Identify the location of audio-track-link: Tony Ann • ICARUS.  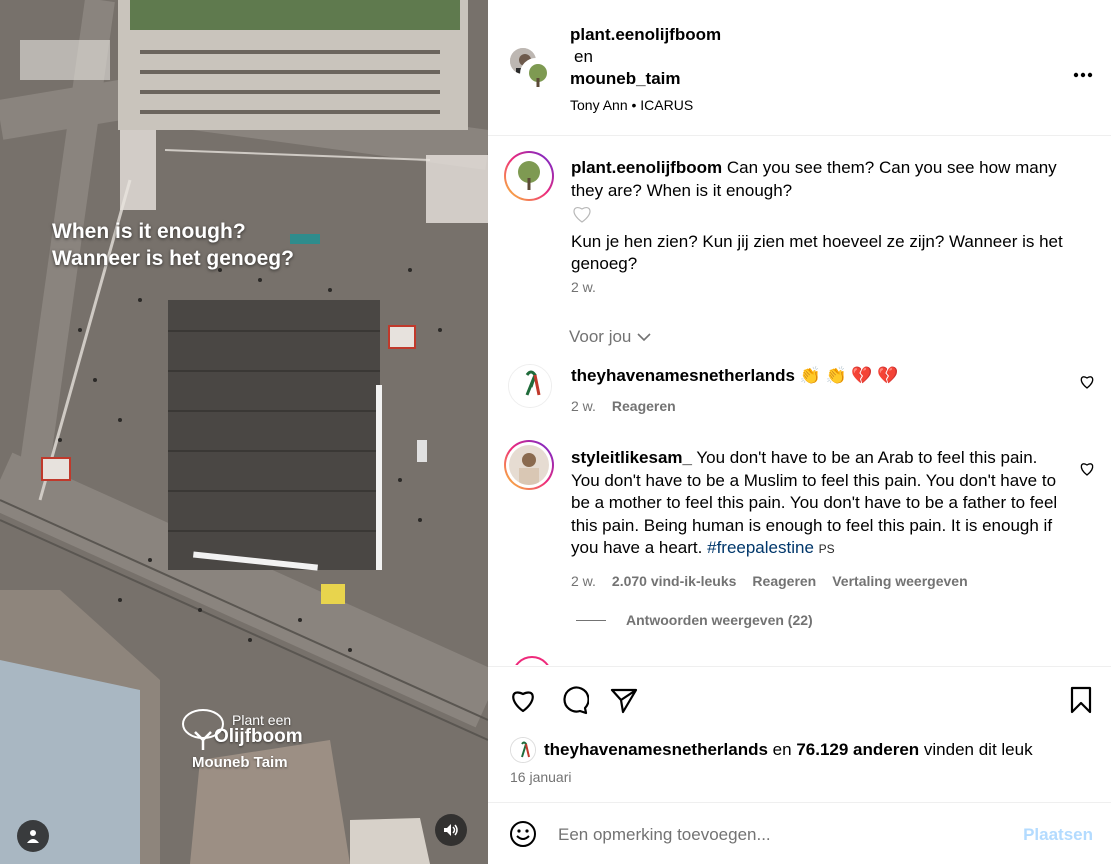
(645, 105).